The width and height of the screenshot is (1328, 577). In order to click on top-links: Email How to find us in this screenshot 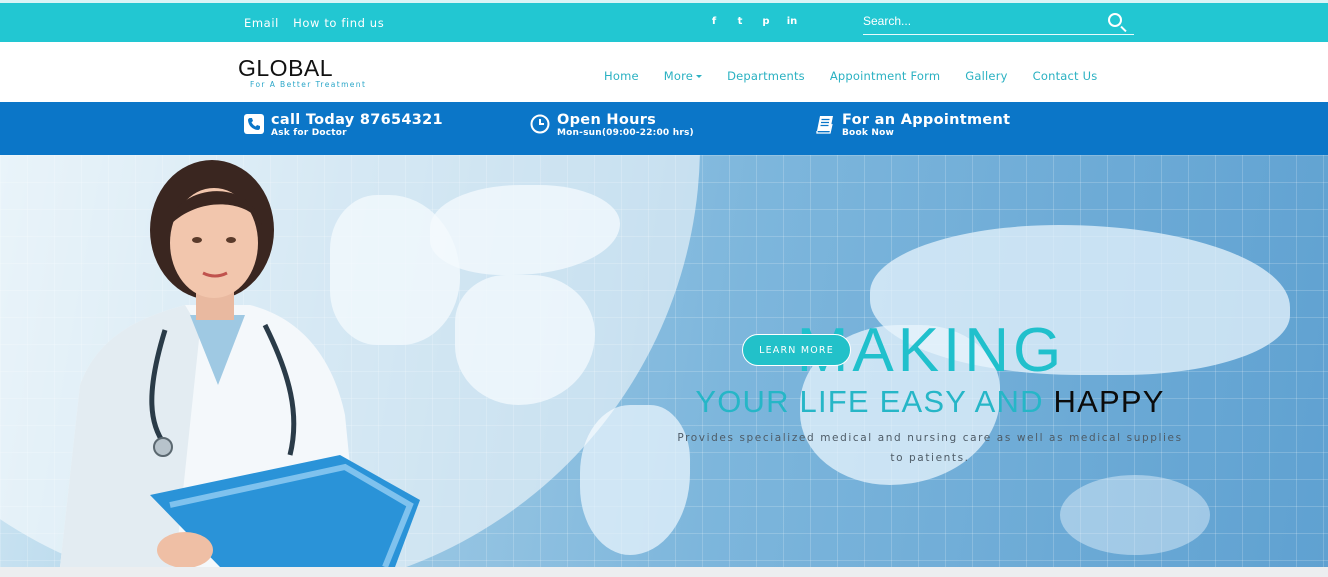, I will do `click(319, 23)`.